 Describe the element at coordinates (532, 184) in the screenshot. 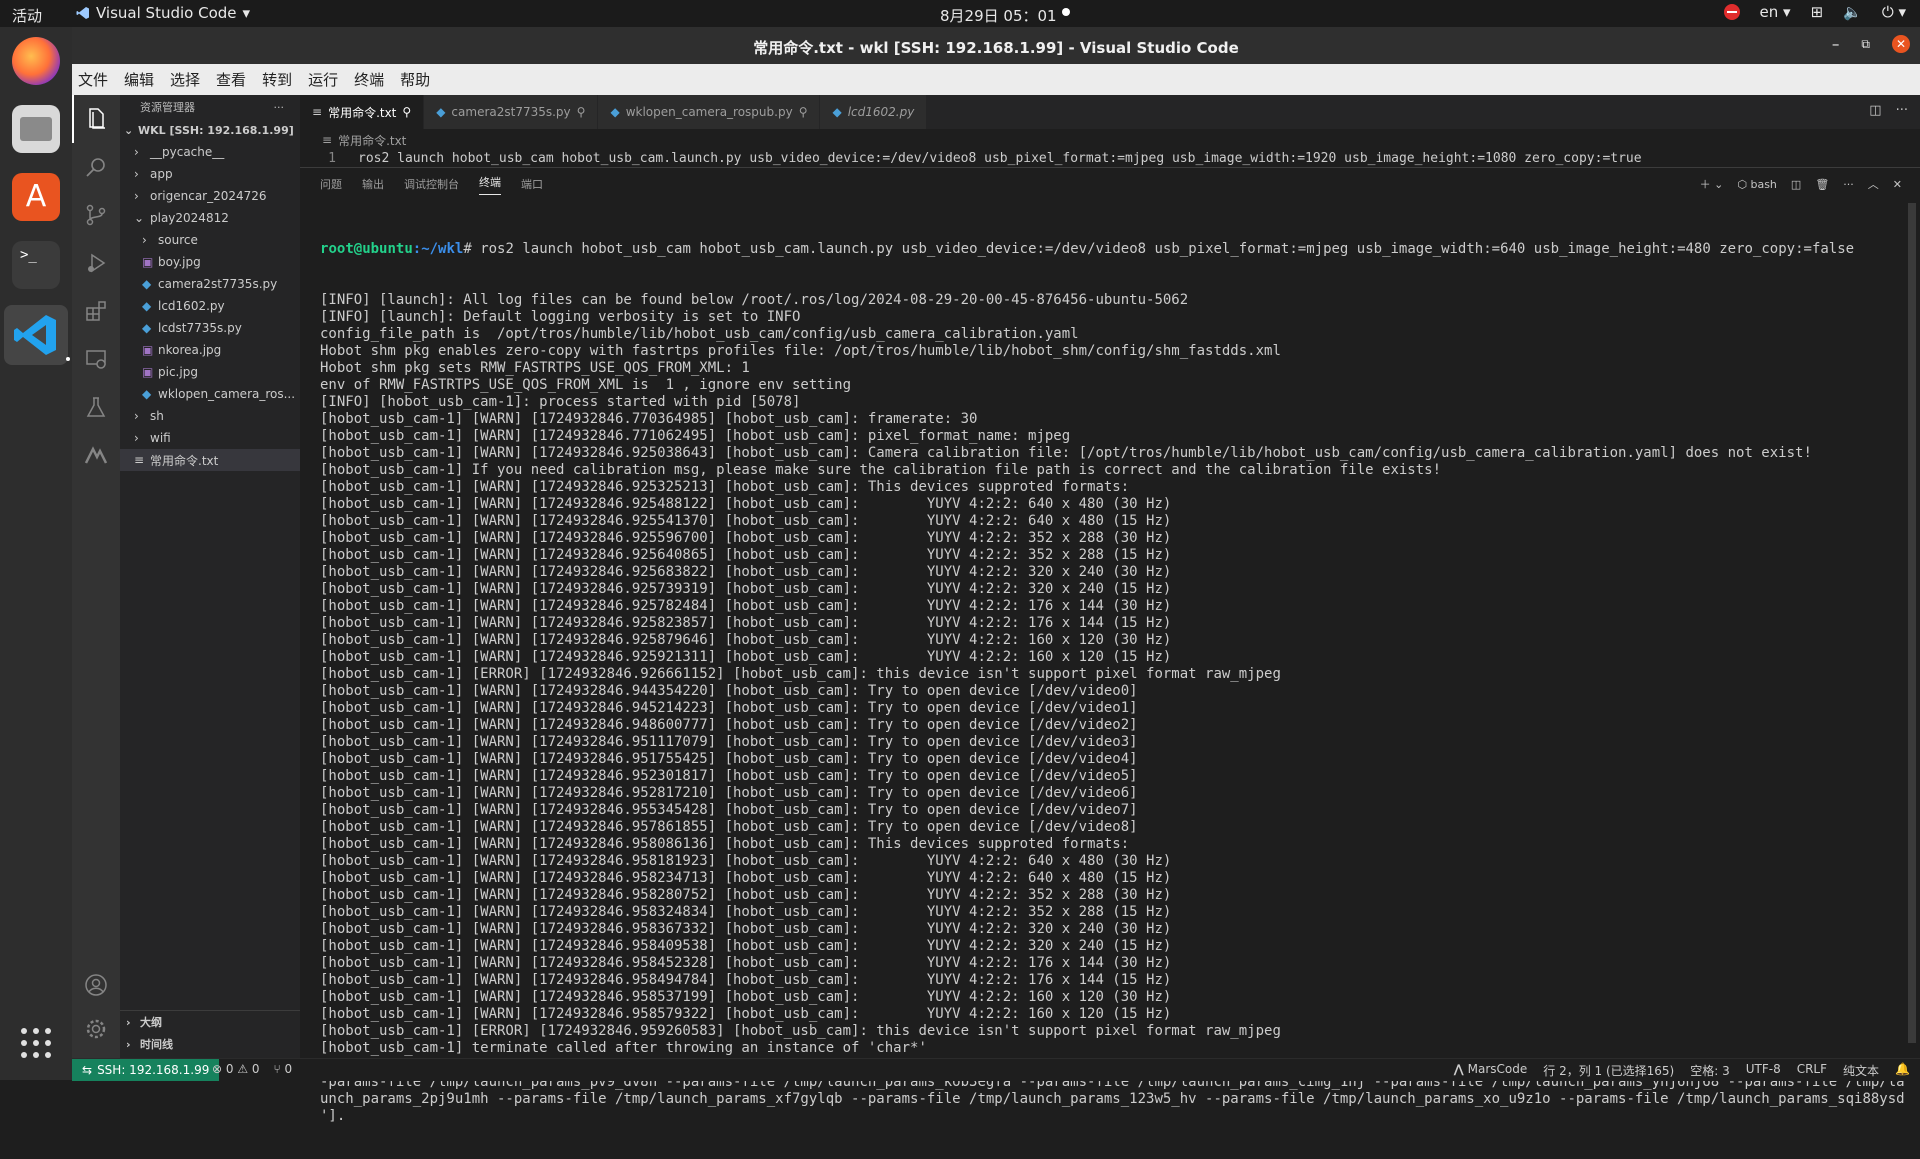

I see `panel-tab: 端口` at that location.